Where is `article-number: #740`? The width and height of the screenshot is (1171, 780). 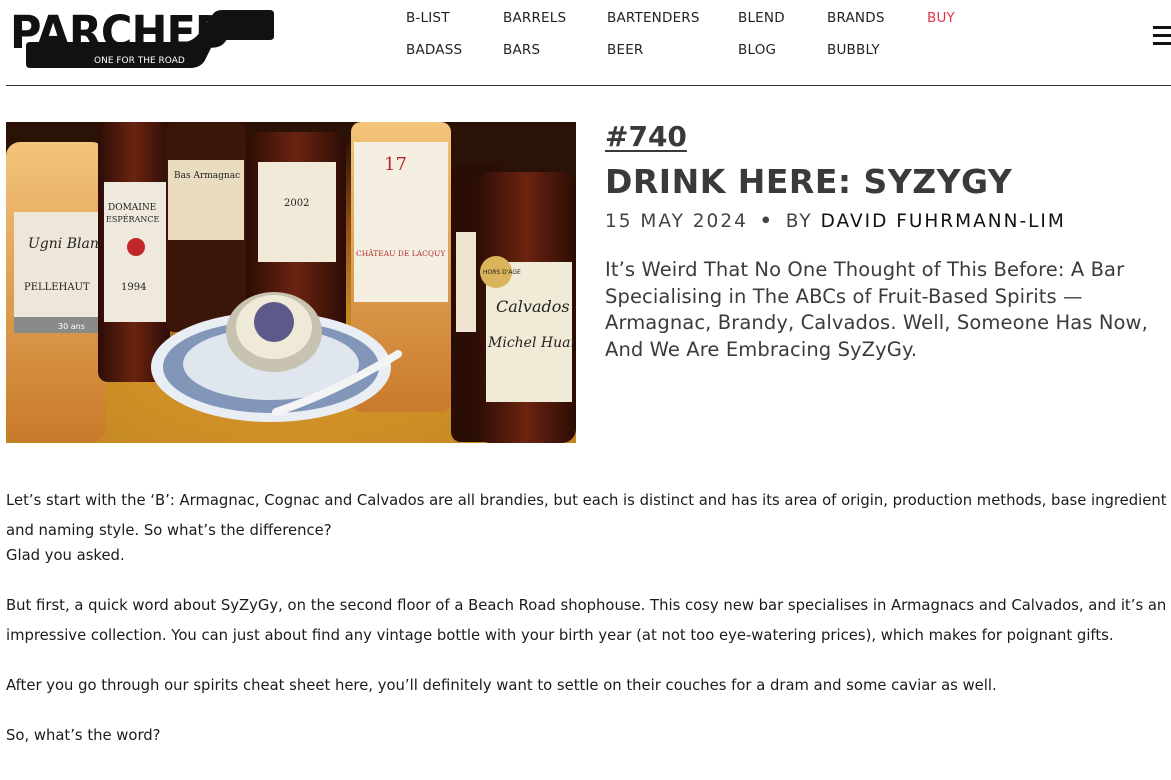
article-number: #740 is located at coordinates (646, 136).